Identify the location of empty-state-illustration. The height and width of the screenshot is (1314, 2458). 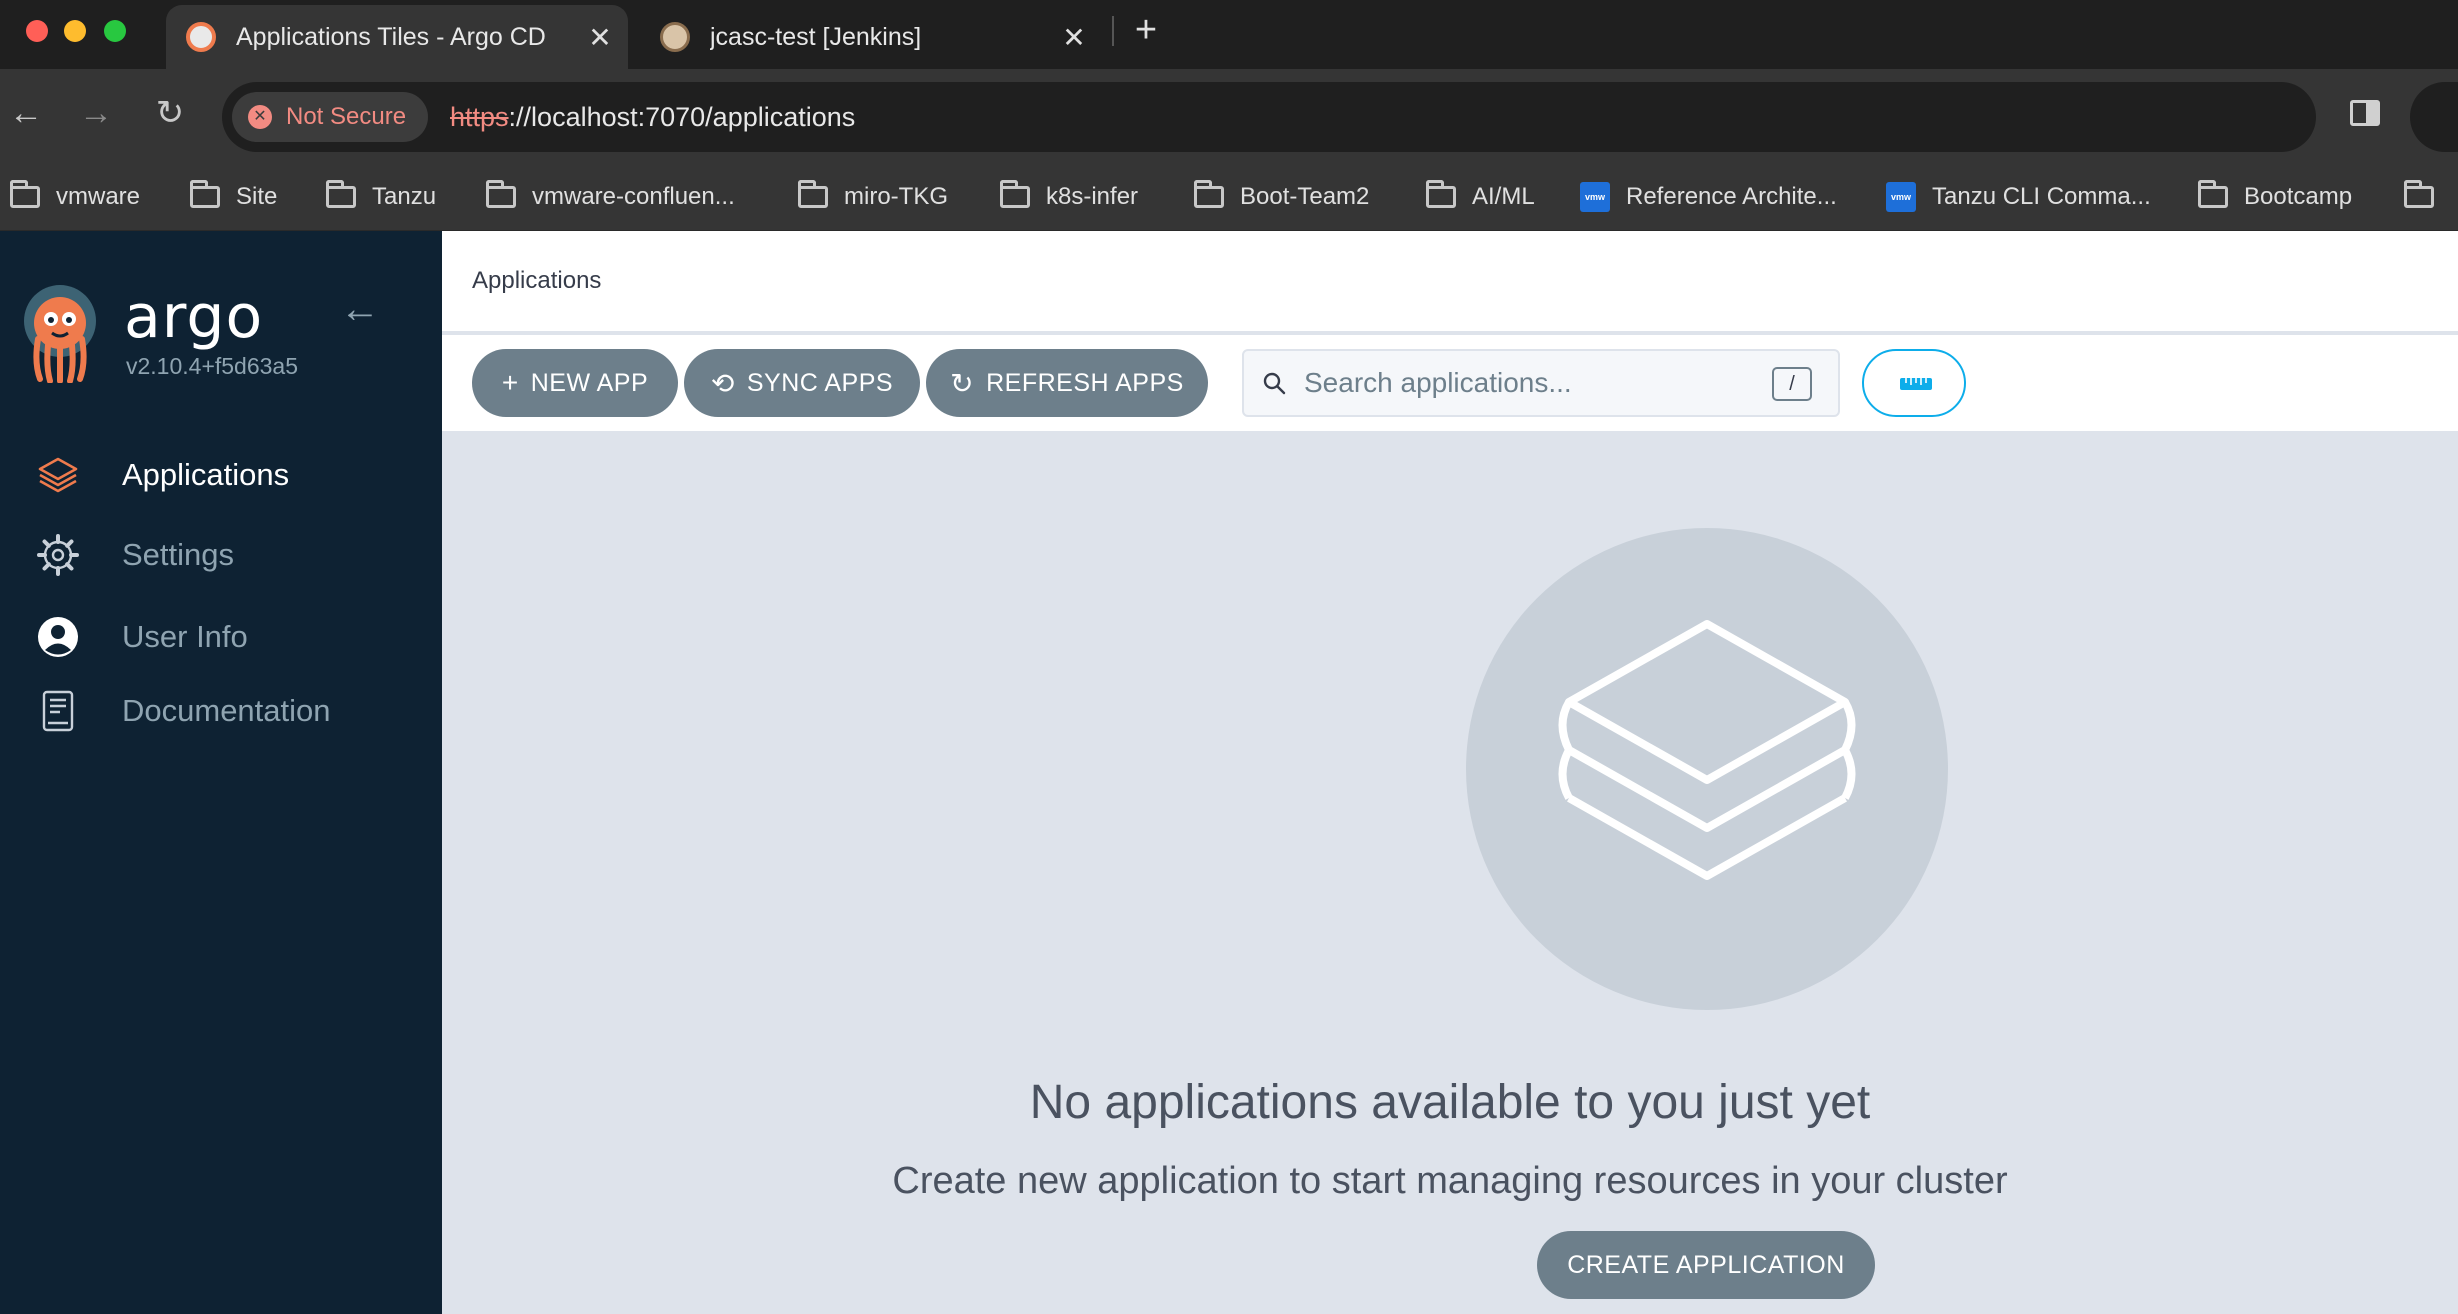
(1707, 769).